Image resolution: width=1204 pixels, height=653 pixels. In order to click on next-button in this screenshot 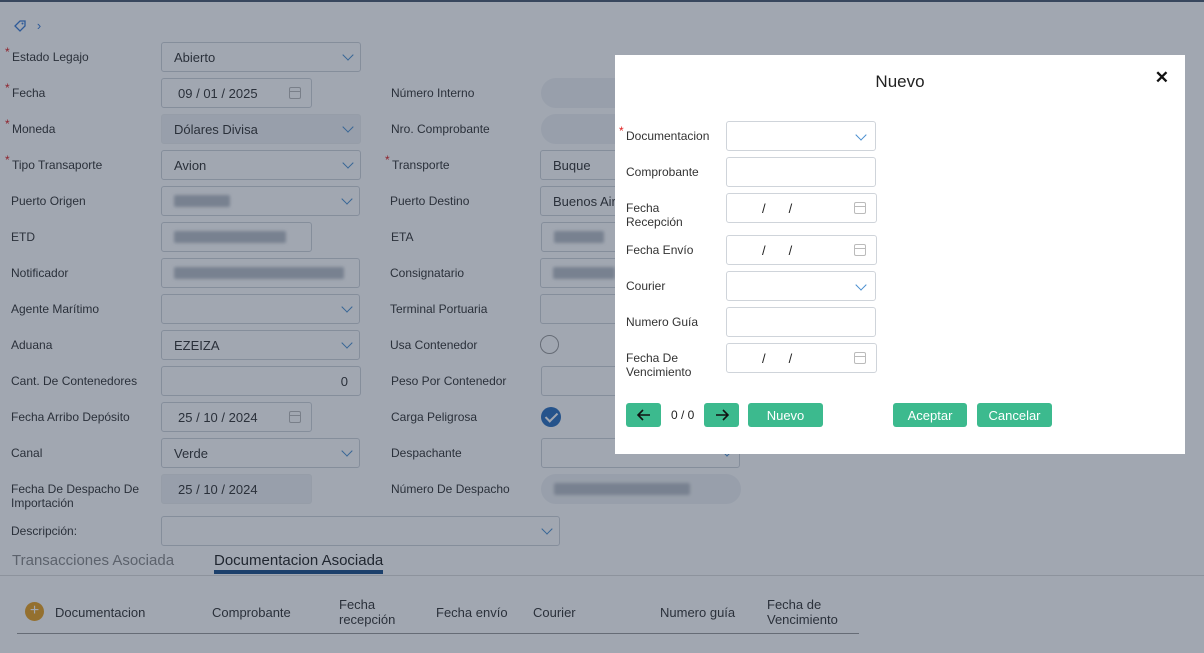, I will do `click(721, 415)`.